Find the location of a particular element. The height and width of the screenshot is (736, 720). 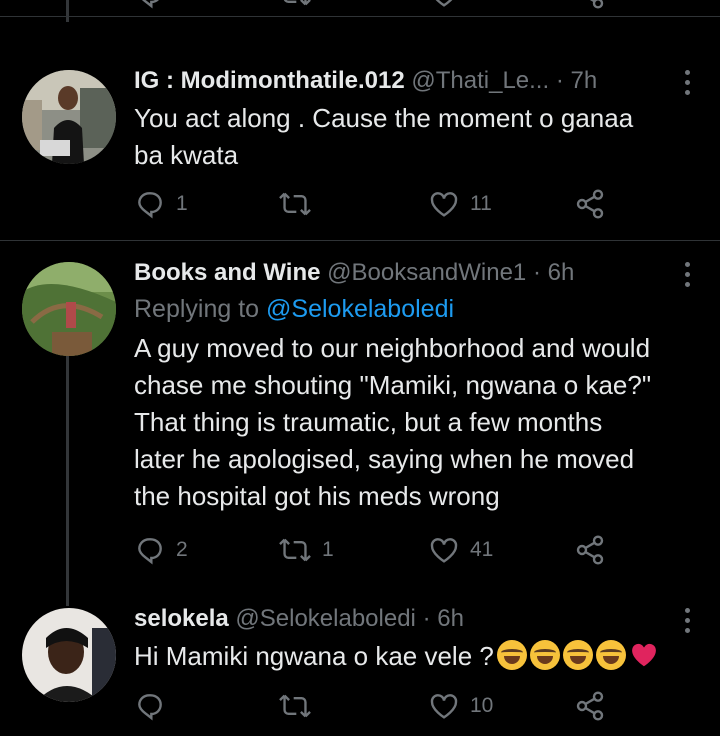

thread-line-top is located at coordinates (67, 11).